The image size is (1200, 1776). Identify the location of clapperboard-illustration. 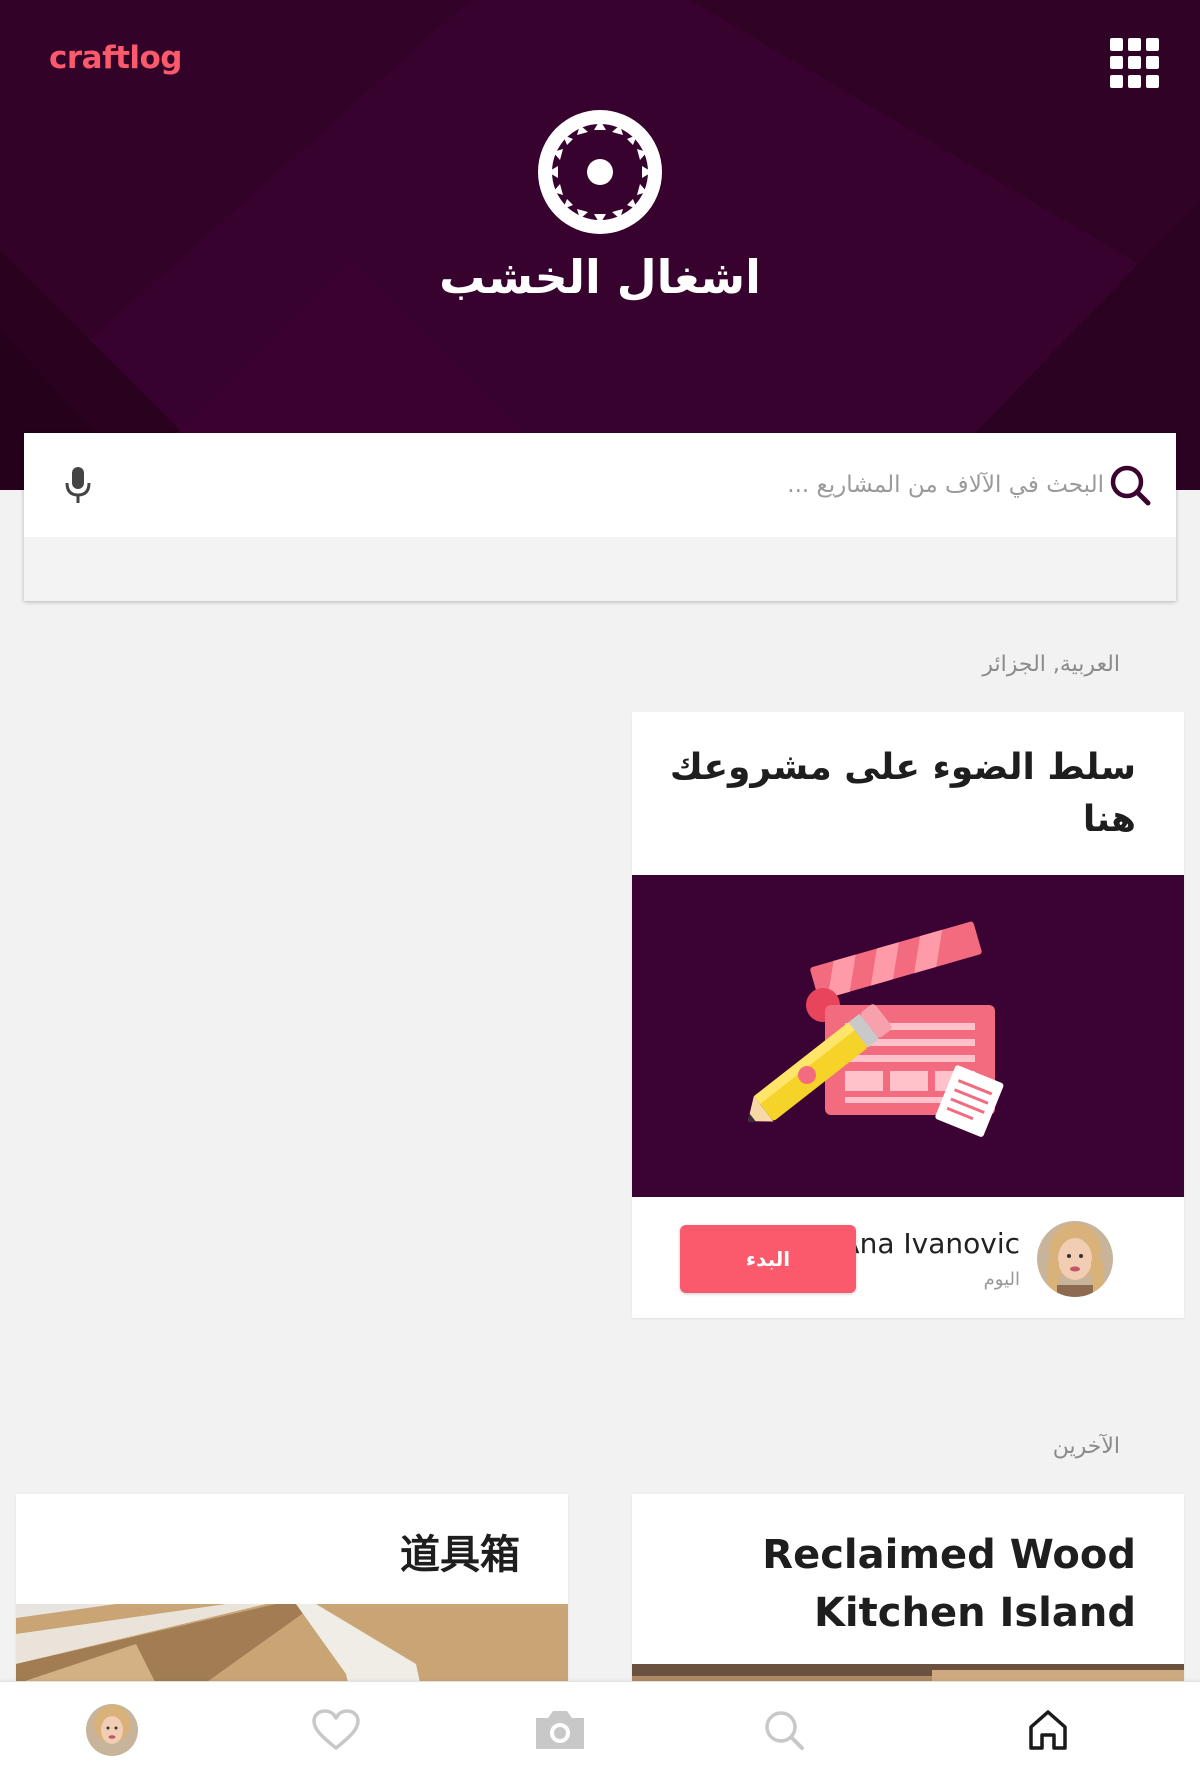
(908, 1036).